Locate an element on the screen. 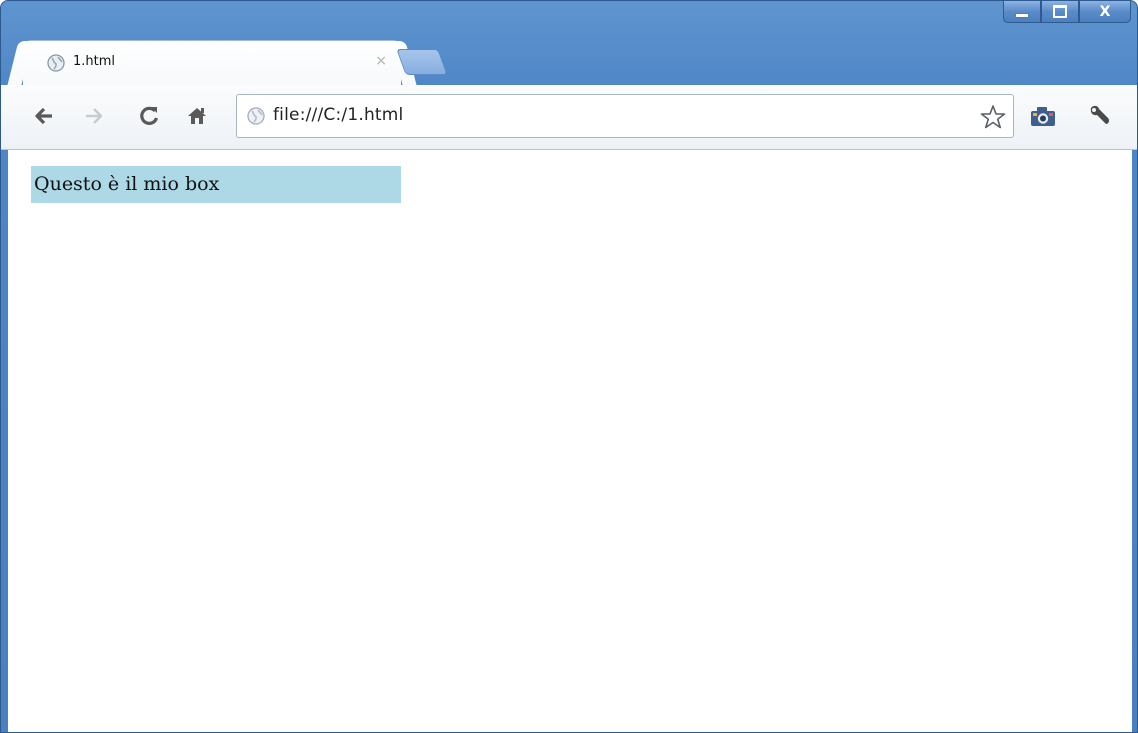  address-url: file:///C:/1.html is located at coordinates (338, 115).